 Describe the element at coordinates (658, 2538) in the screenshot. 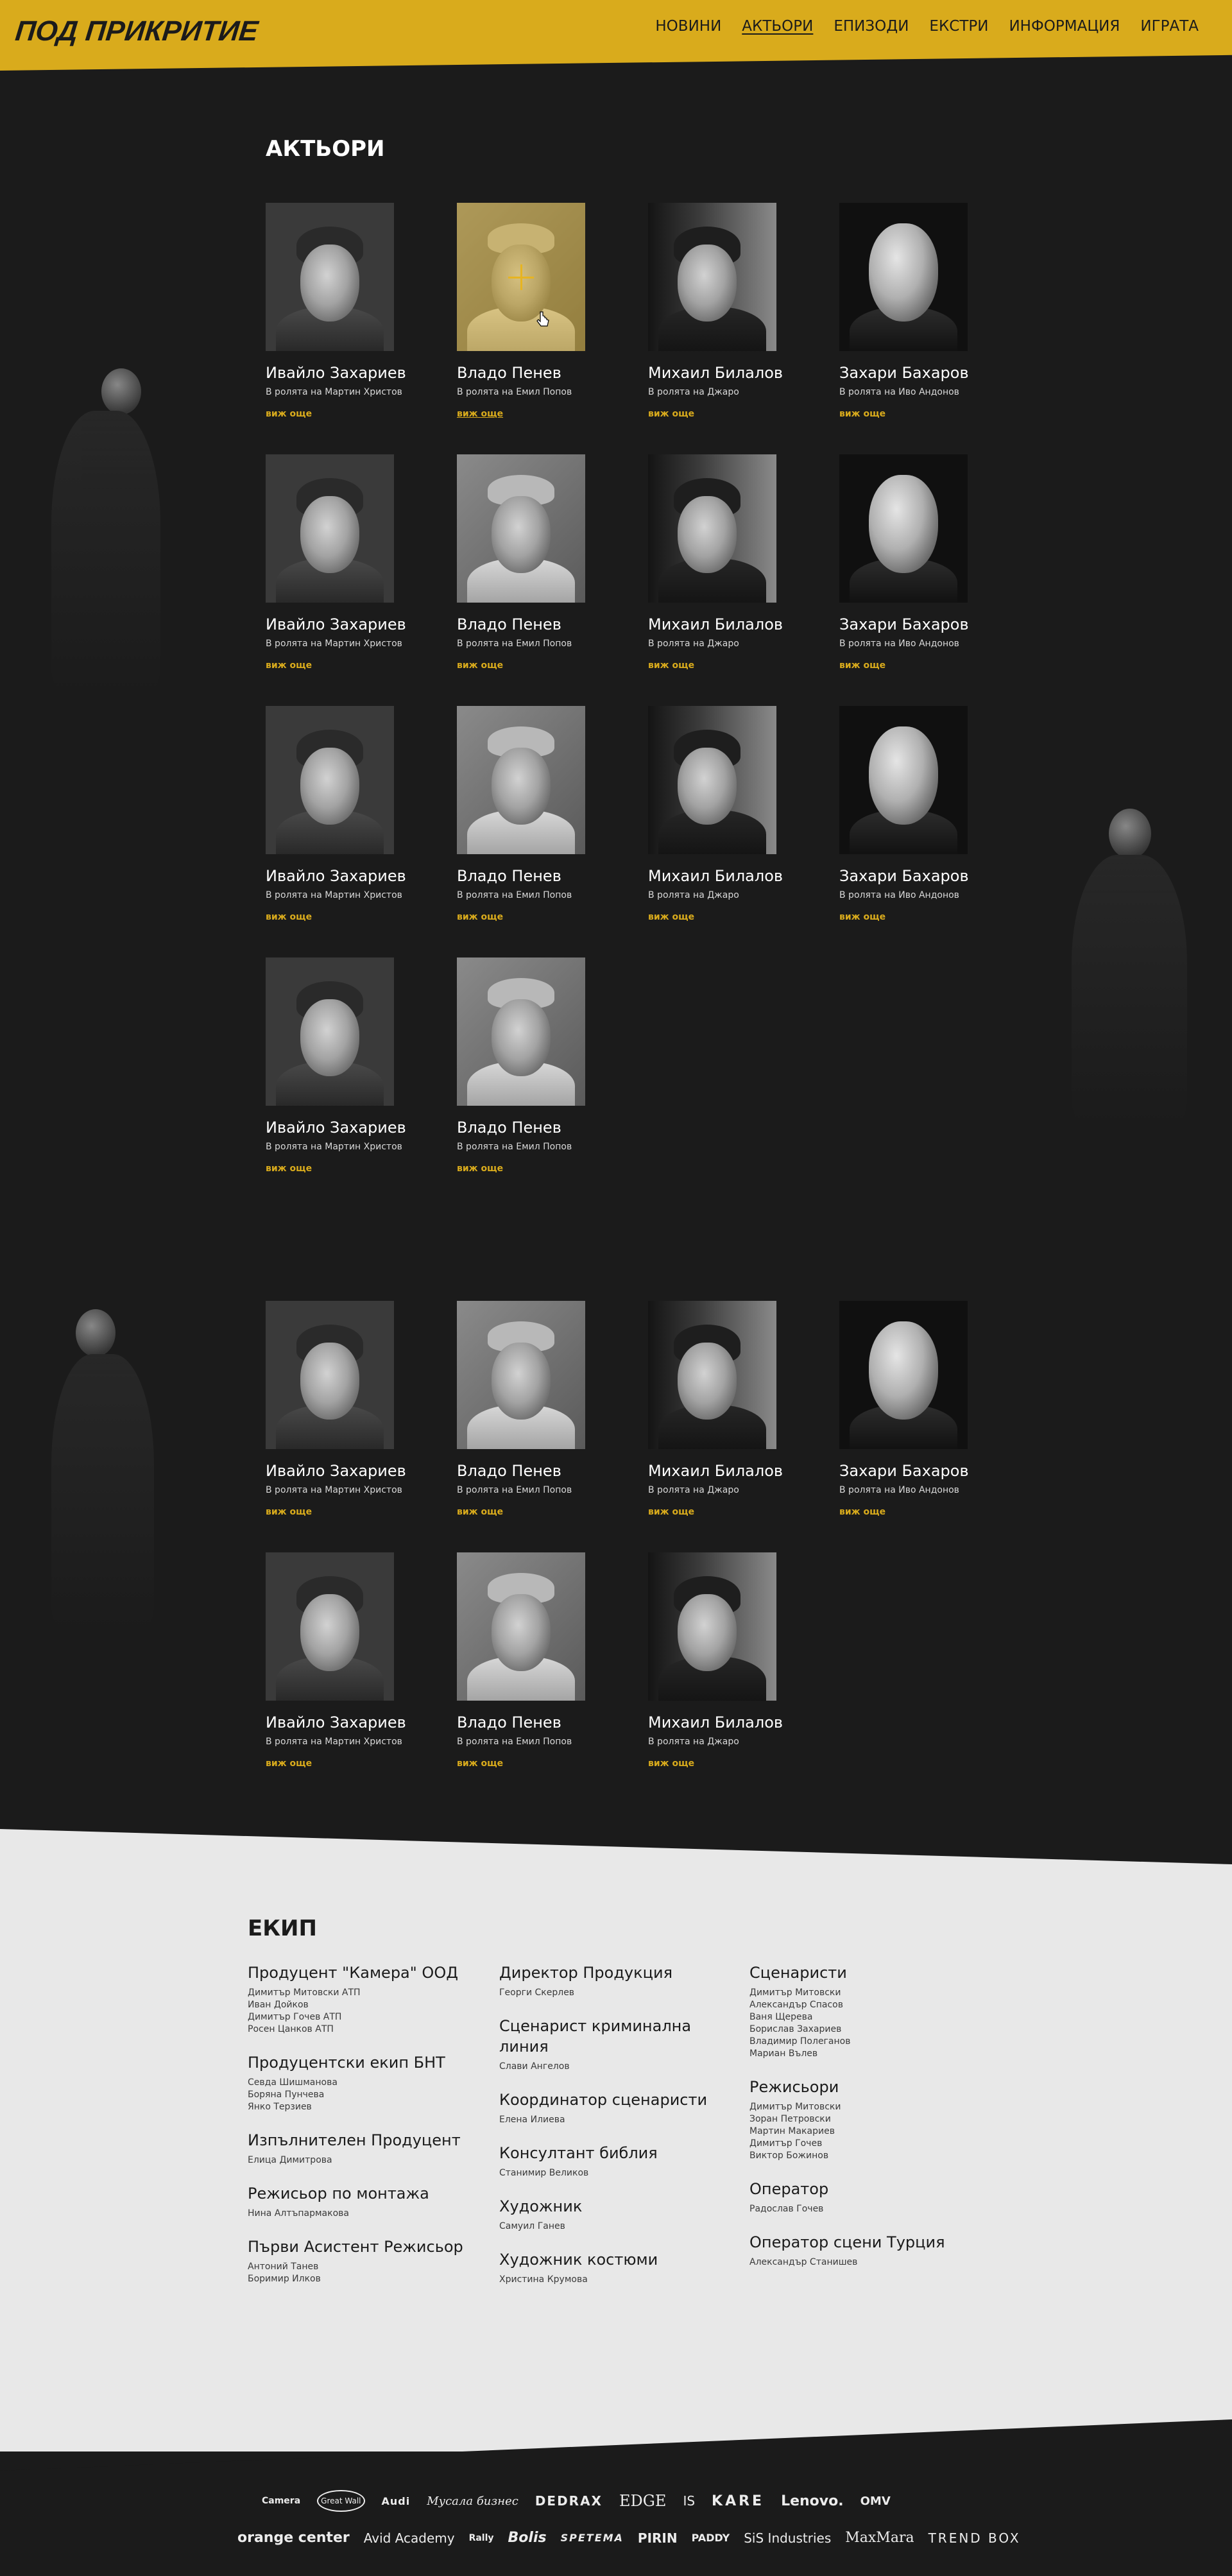

I see `sponsor-logo: PIRIN` at that location.